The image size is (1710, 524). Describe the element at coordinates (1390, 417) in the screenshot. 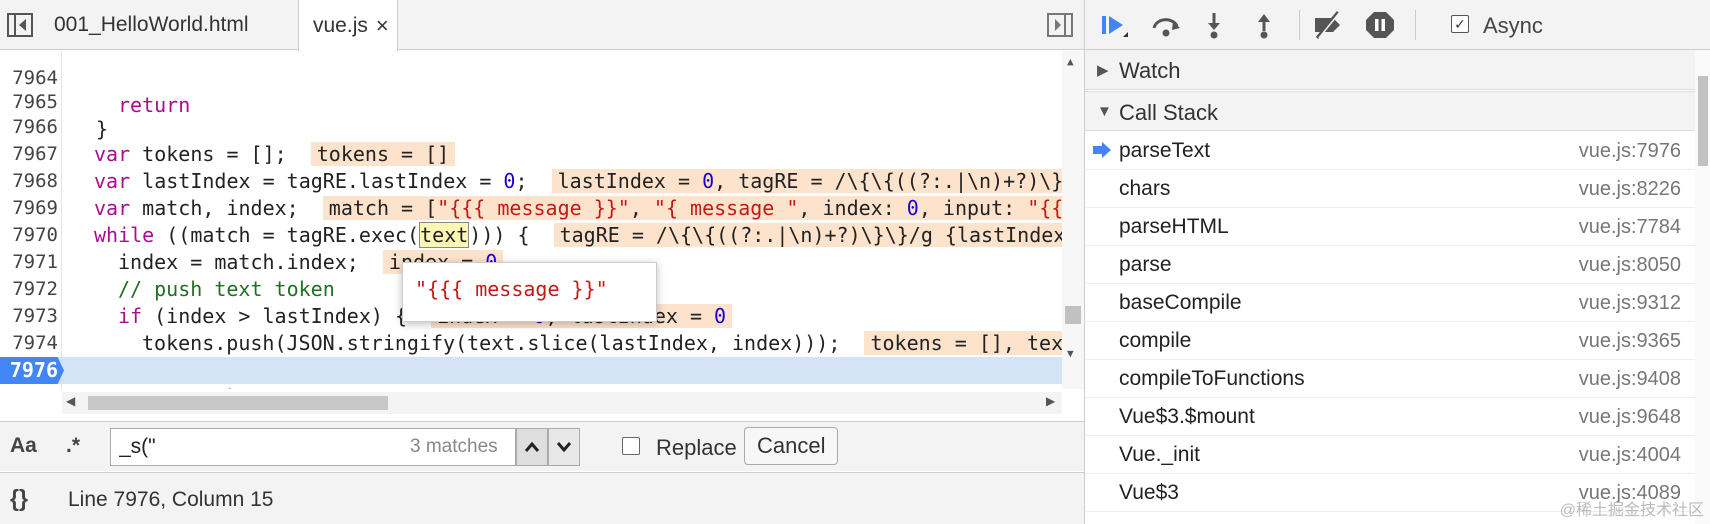

I see `call-frame: Vue$3.$mount vue.js:9648` at that location.